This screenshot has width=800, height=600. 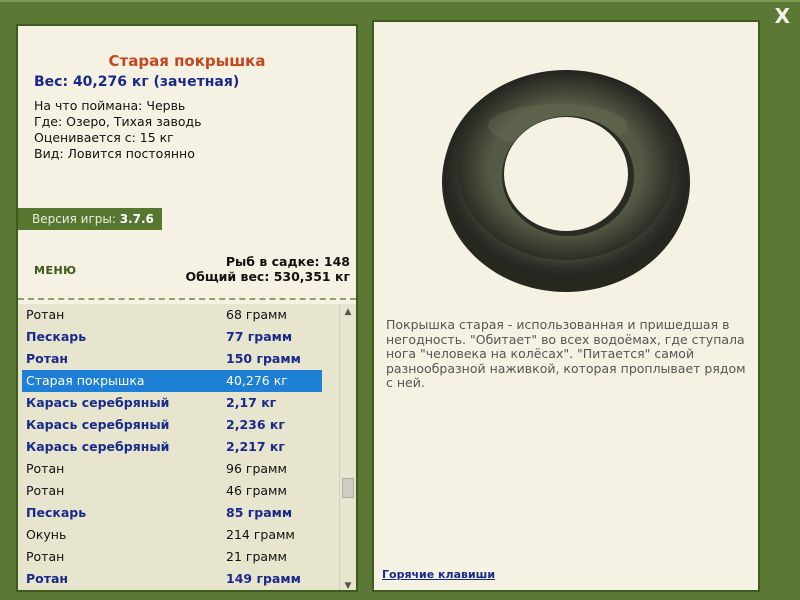 I want to click on list-item: Ротан 46 грамм, so click(x=172, y=491).